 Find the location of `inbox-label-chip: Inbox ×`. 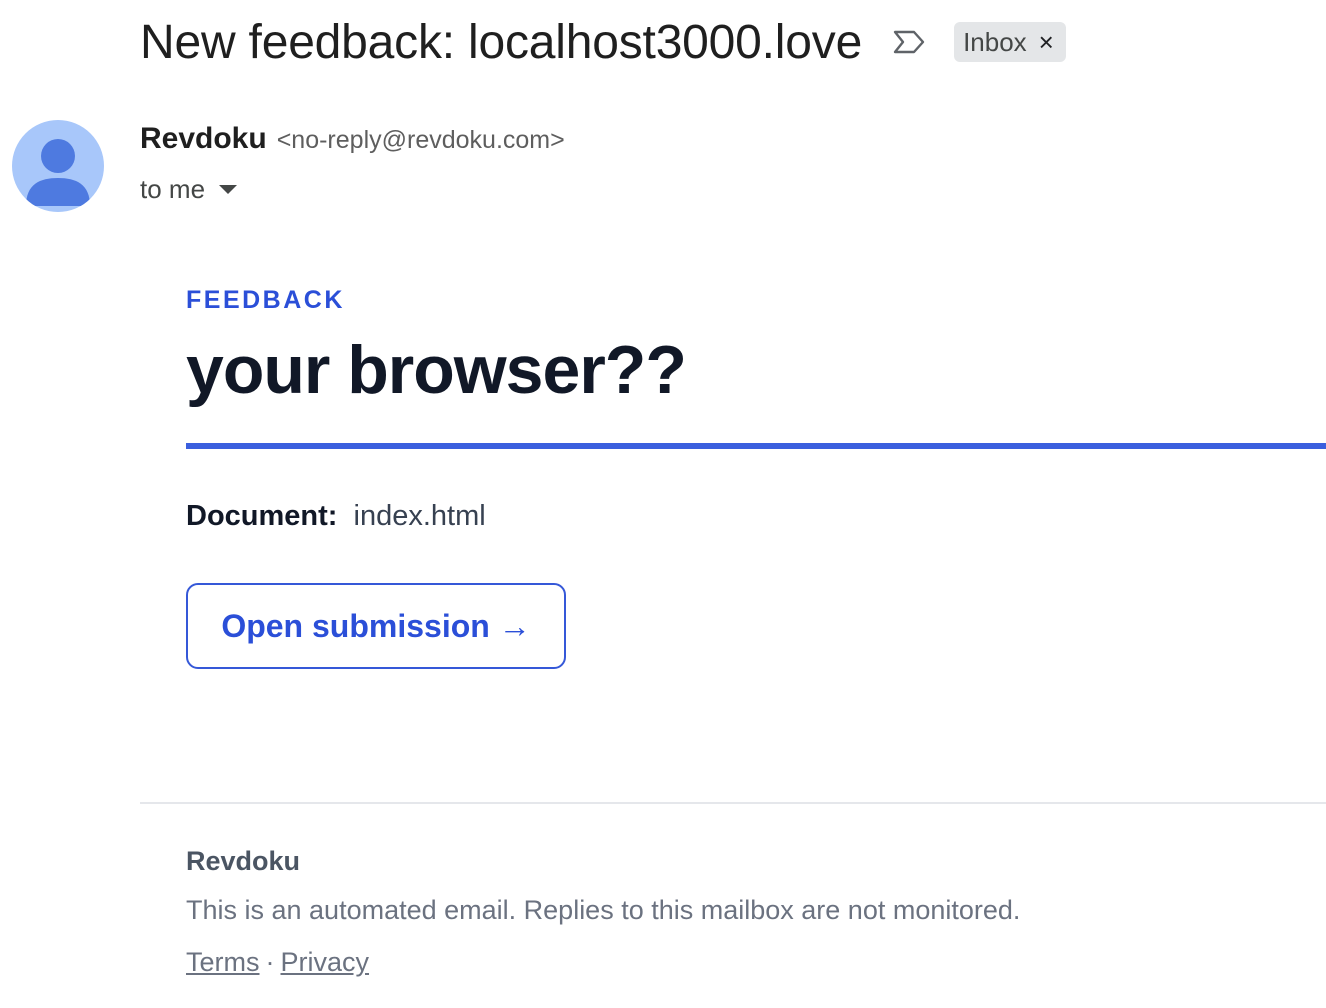

inbox-label-chip: Inbox × is located at coordinates (1010, 42).